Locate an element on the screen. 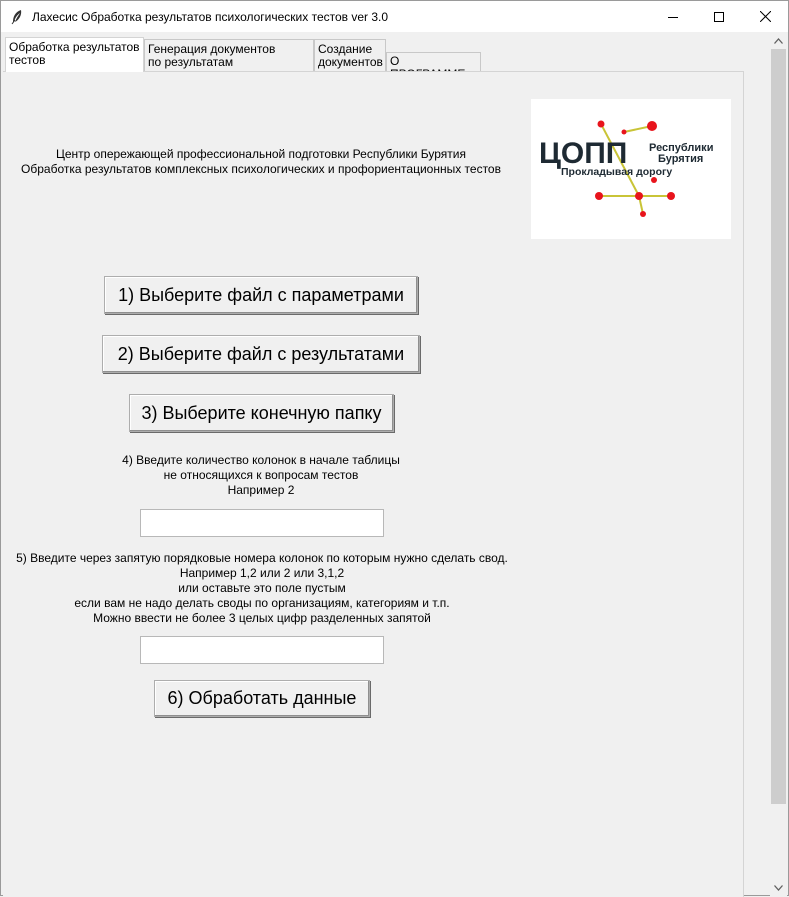 This screenshot has height=897, width=789. logo-slogan-text: Прокладывая дорогу is located at coordinates (616, 172).